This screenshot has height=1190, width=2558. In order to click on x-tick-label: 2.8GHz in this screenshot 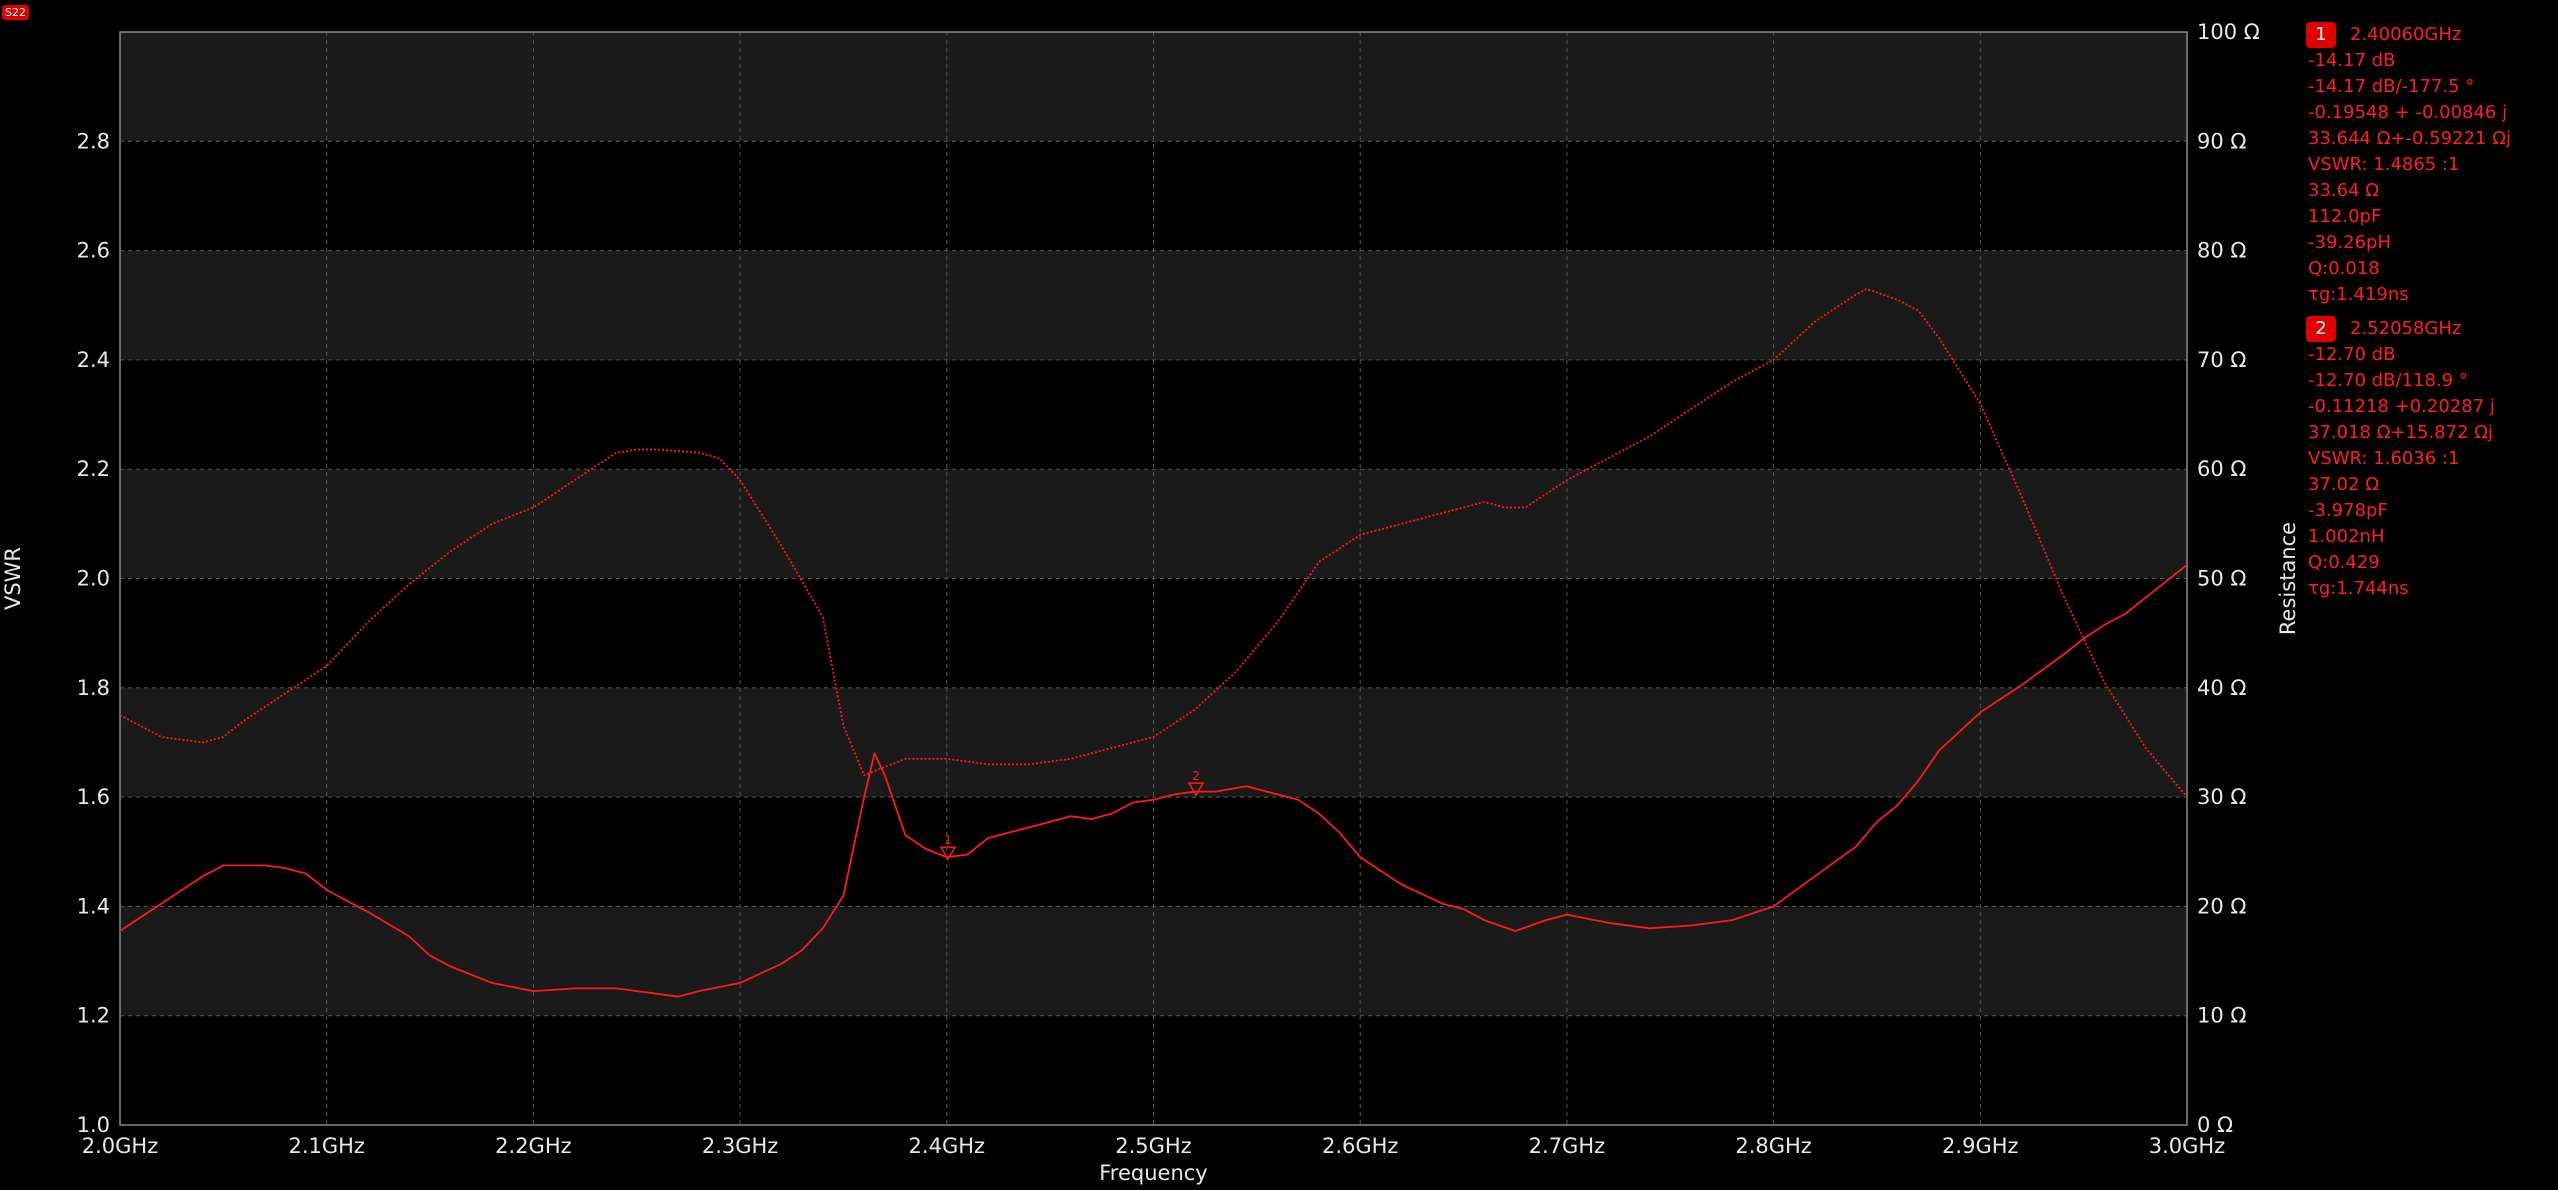, I will do `click(1773, 1146)`.